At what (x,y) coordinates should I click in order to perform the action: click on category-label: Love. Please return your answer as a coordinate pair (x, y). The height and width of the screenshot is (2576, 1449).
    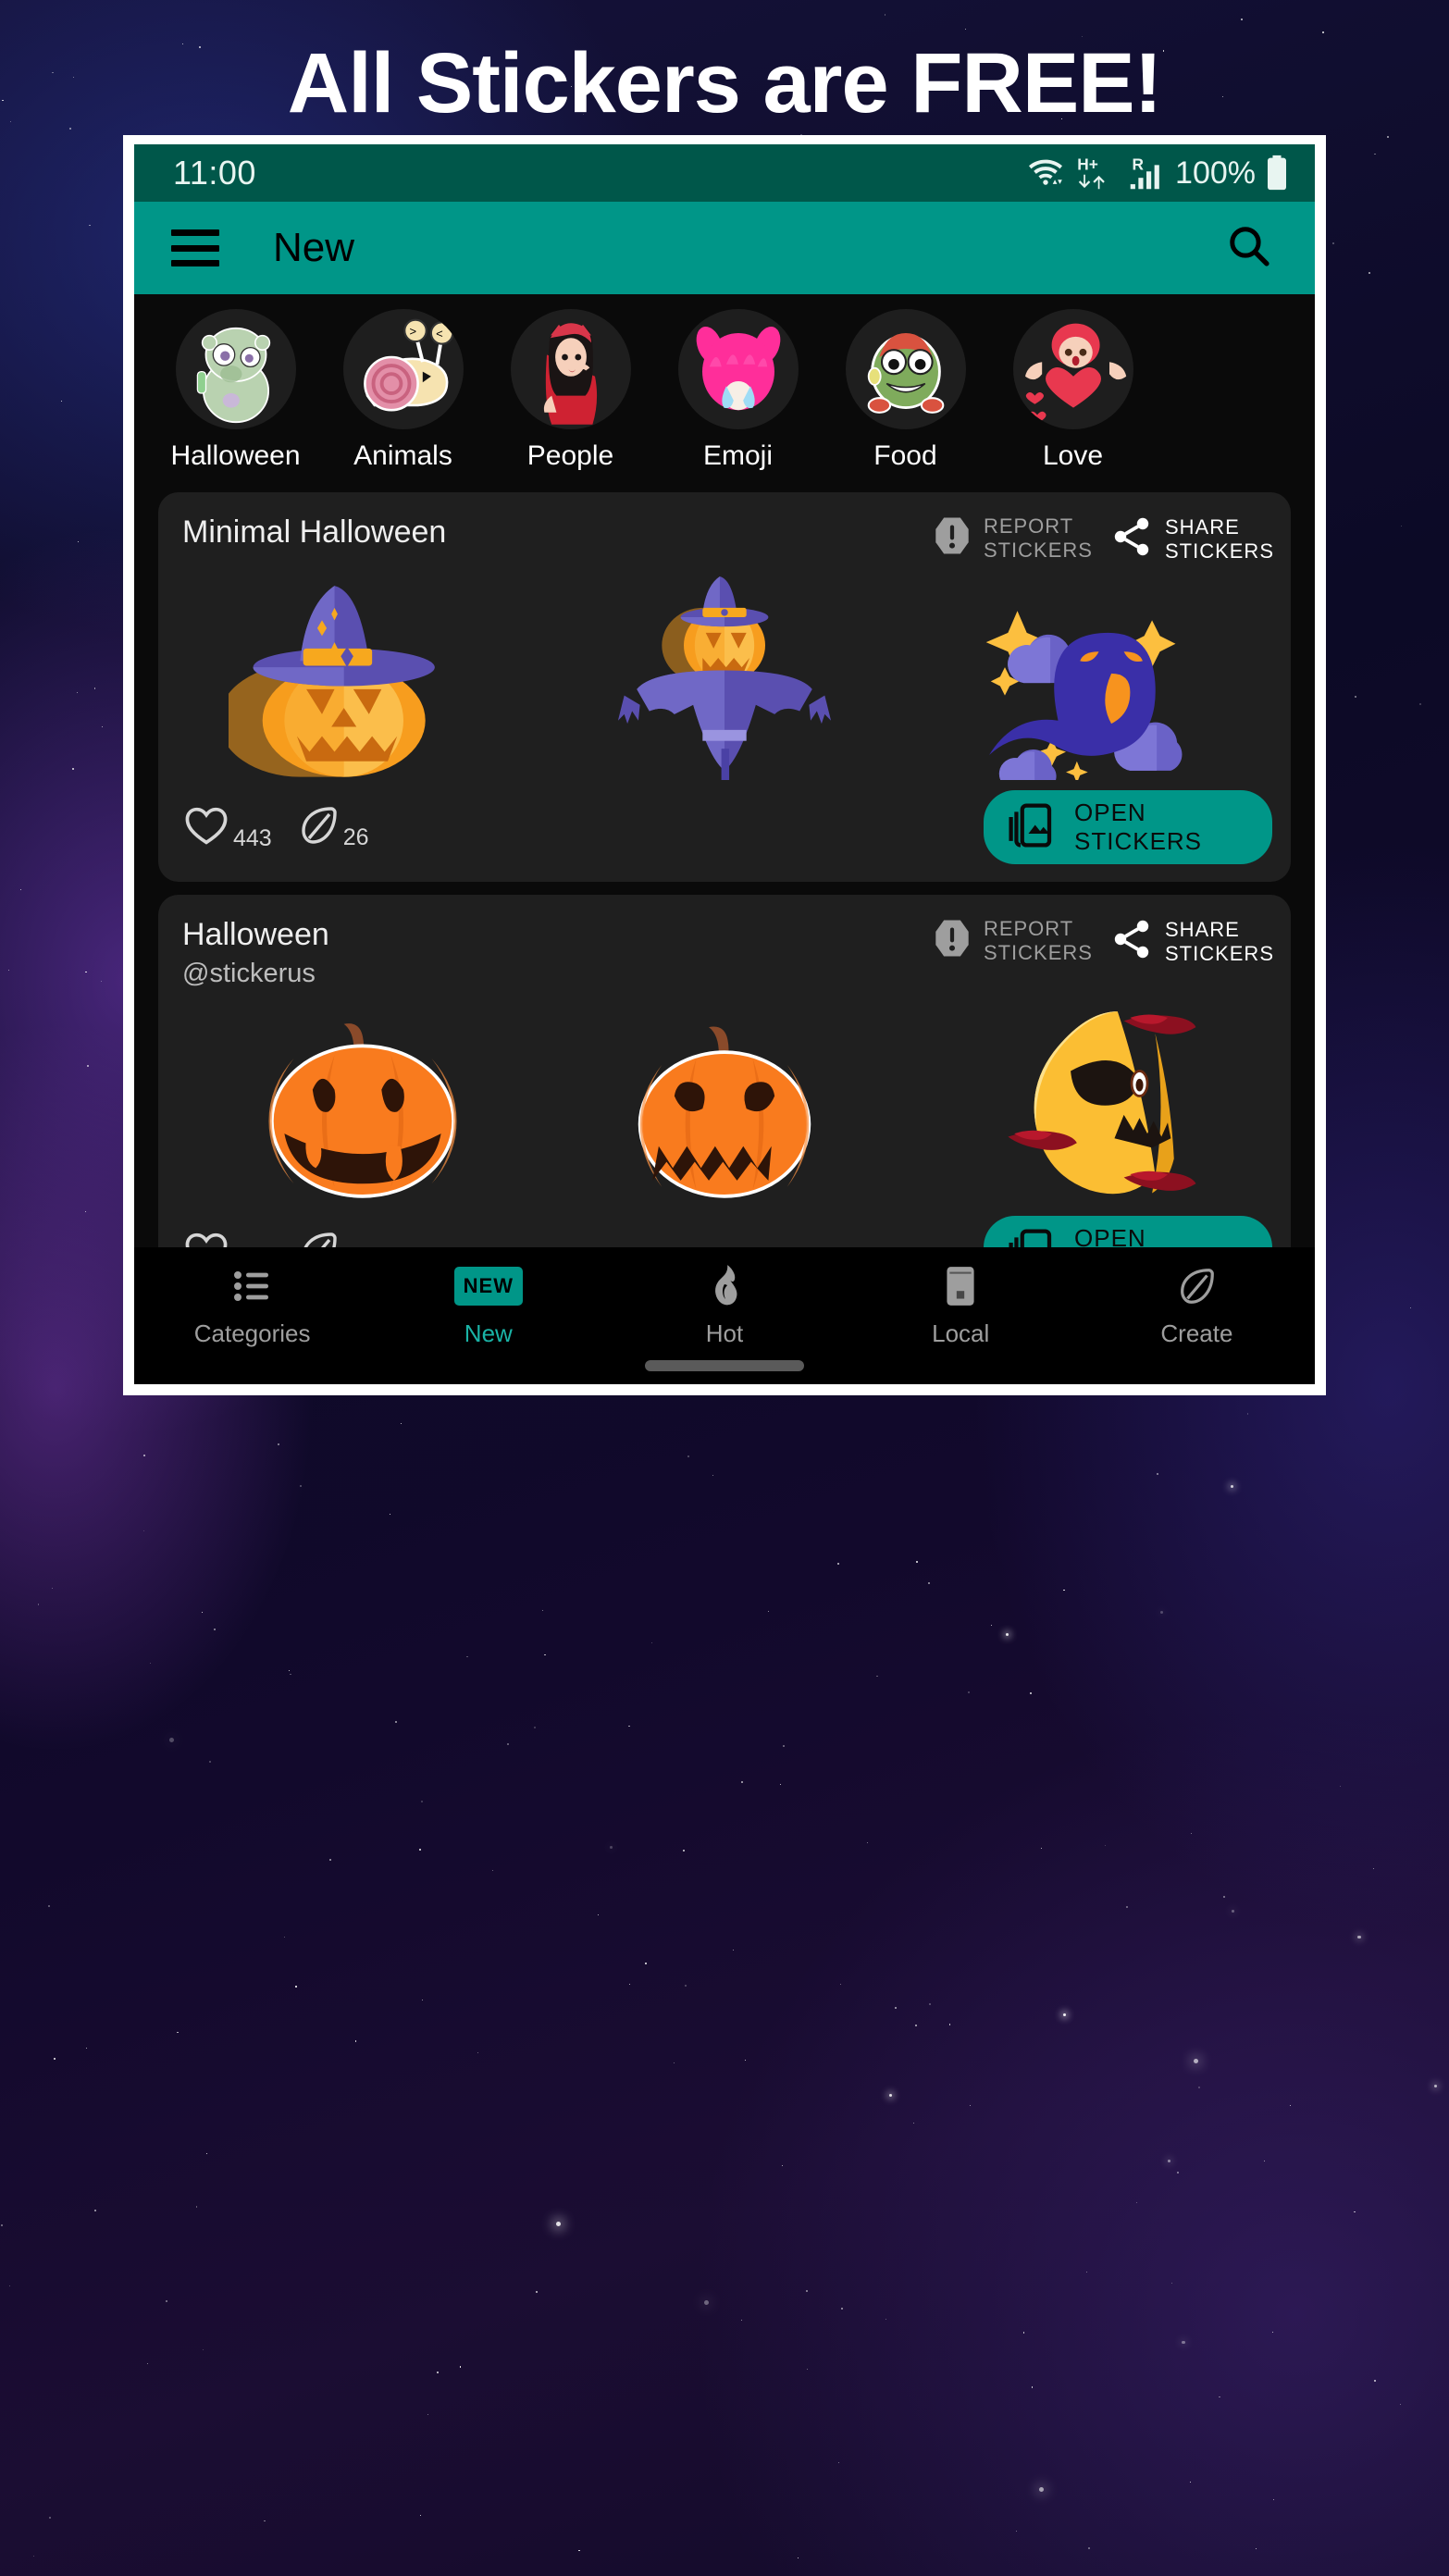
    Looking at the image, I should click on (1073, 456).